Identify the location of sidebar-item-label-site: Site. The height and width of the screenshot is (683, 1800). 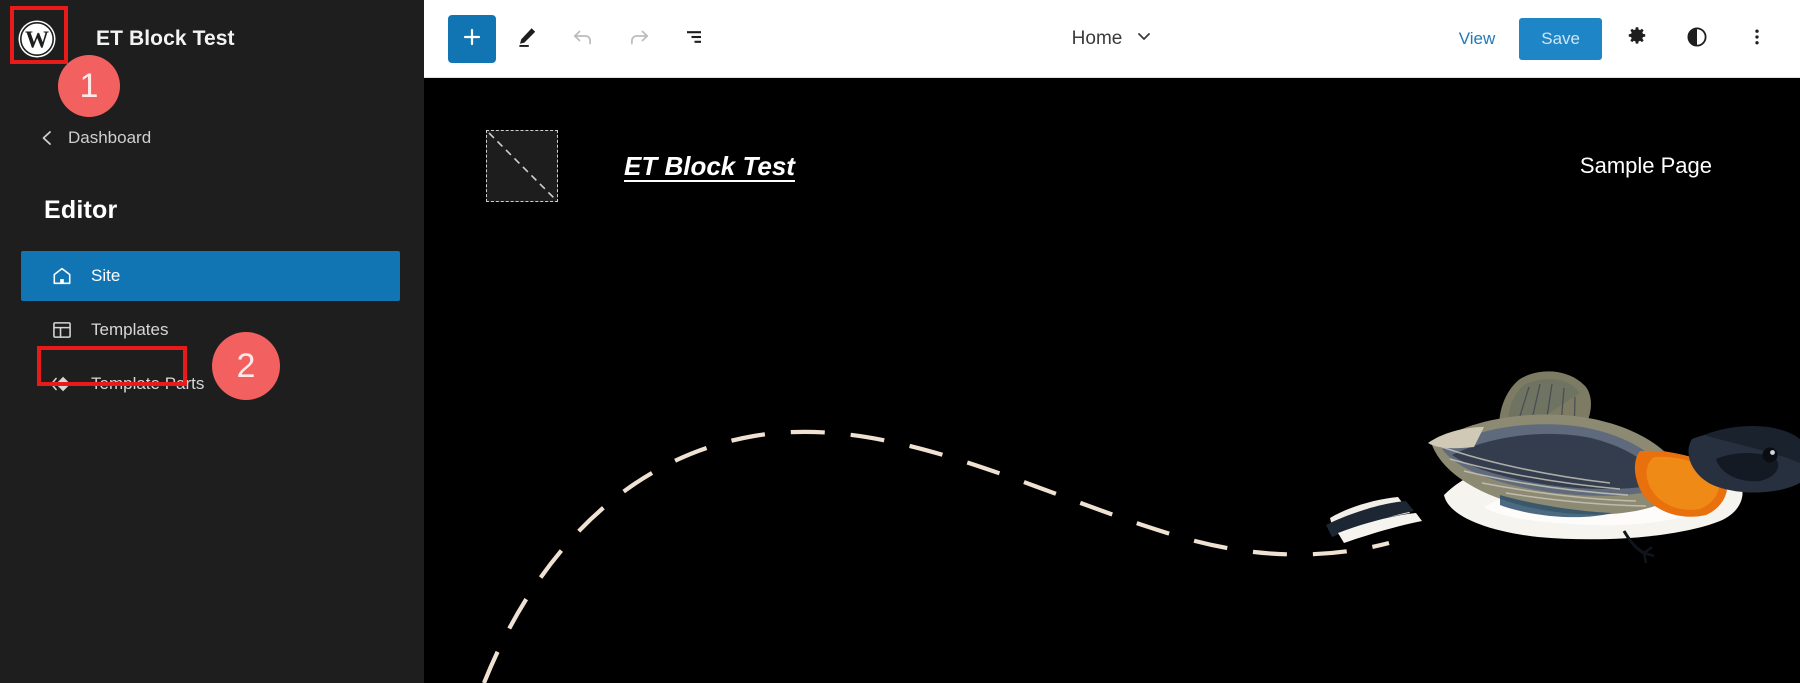
(106, 275).